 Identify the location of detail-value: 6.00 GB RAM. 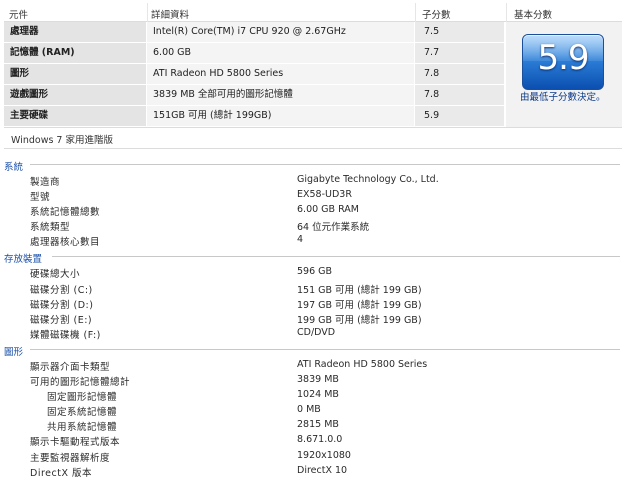
(328, 210).